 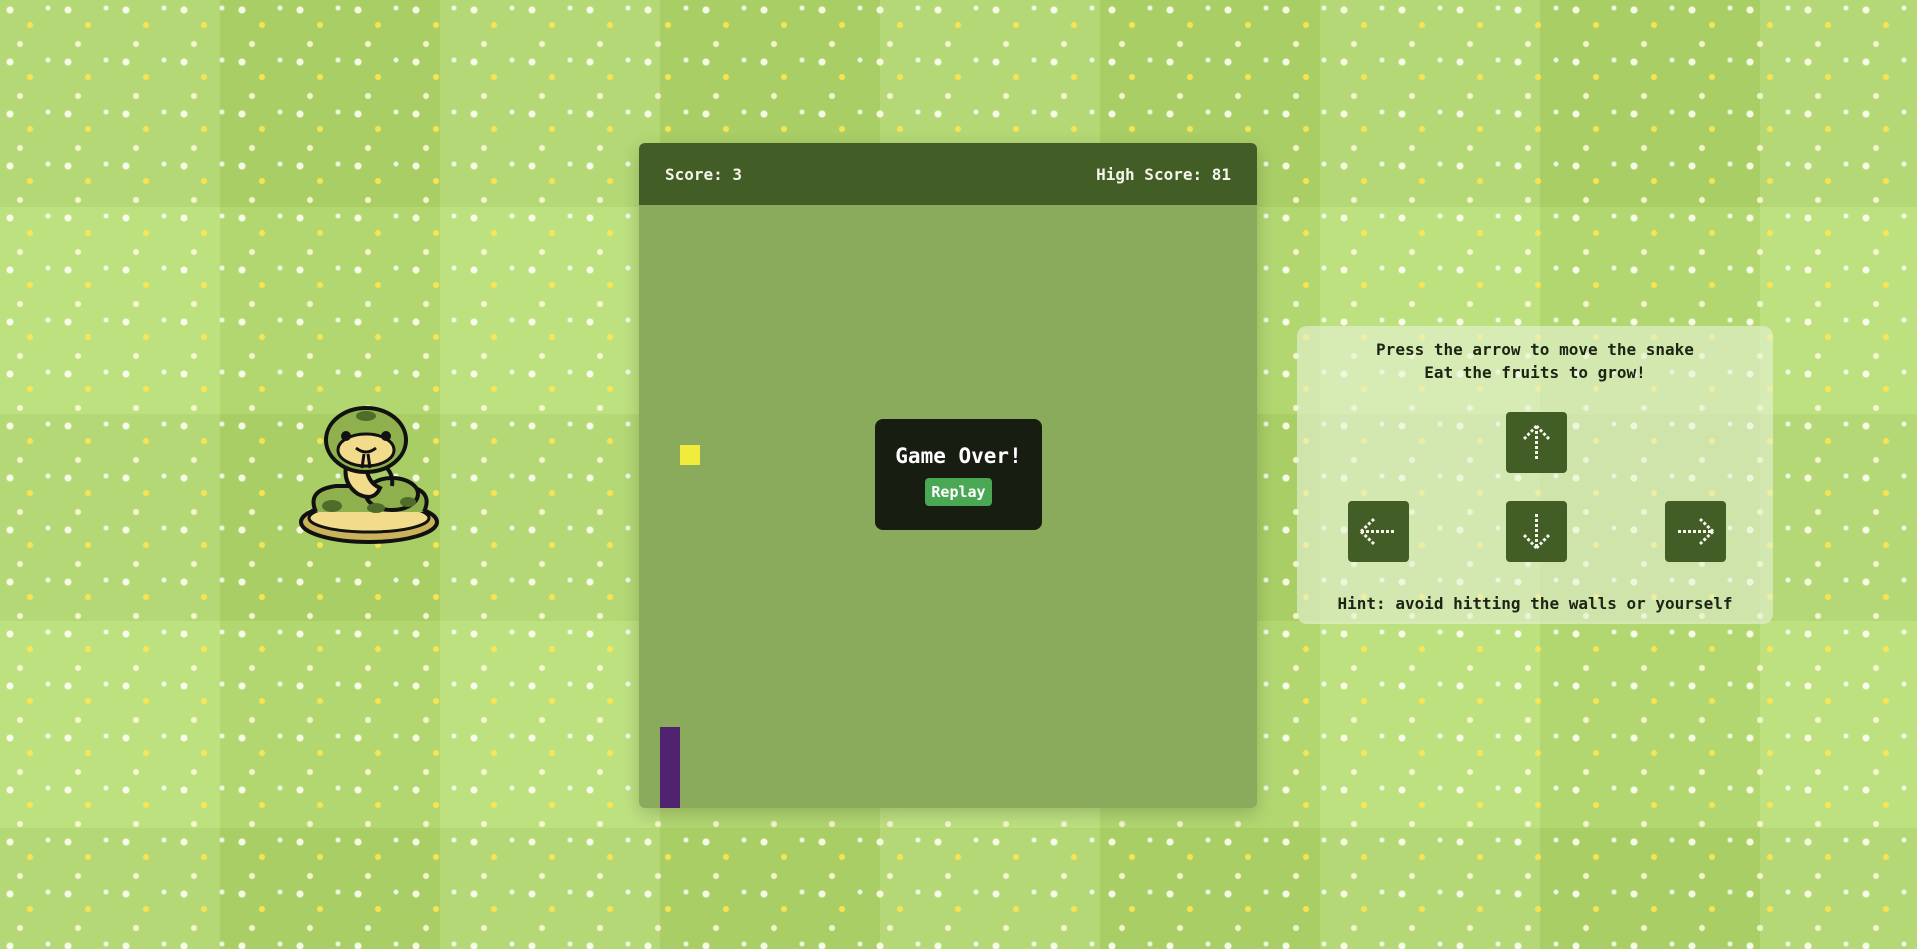 I want to click on arrow-up-icon, so click(x=1536, y=442).